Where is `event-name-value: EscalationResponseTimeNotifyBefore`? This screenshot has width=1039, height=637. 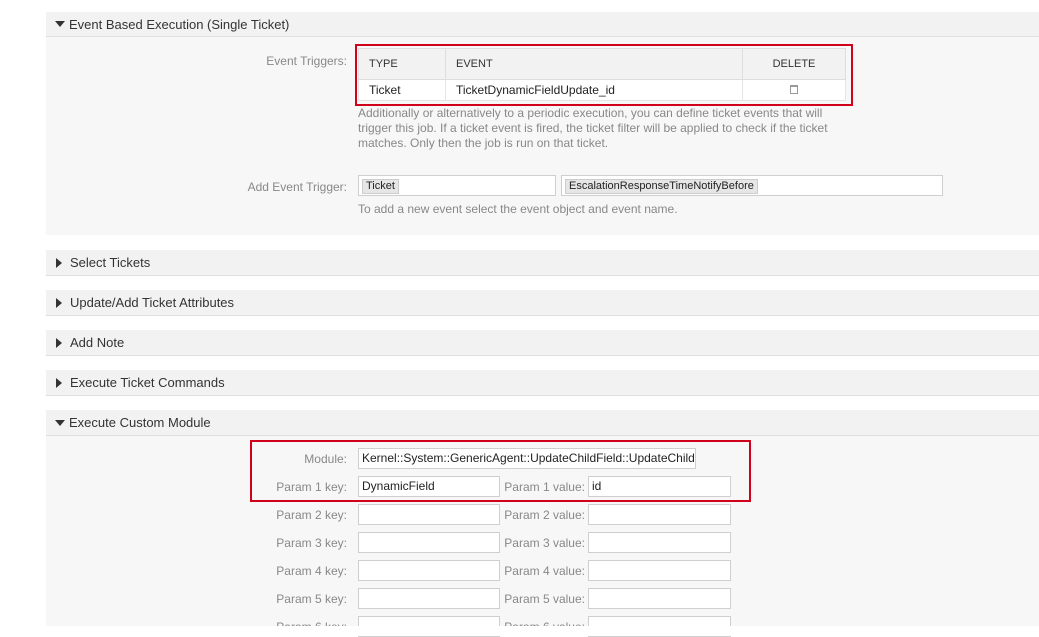
event-name-value: EscalationResponseTimeNotifyBefore is located at coordinates (661, 186).